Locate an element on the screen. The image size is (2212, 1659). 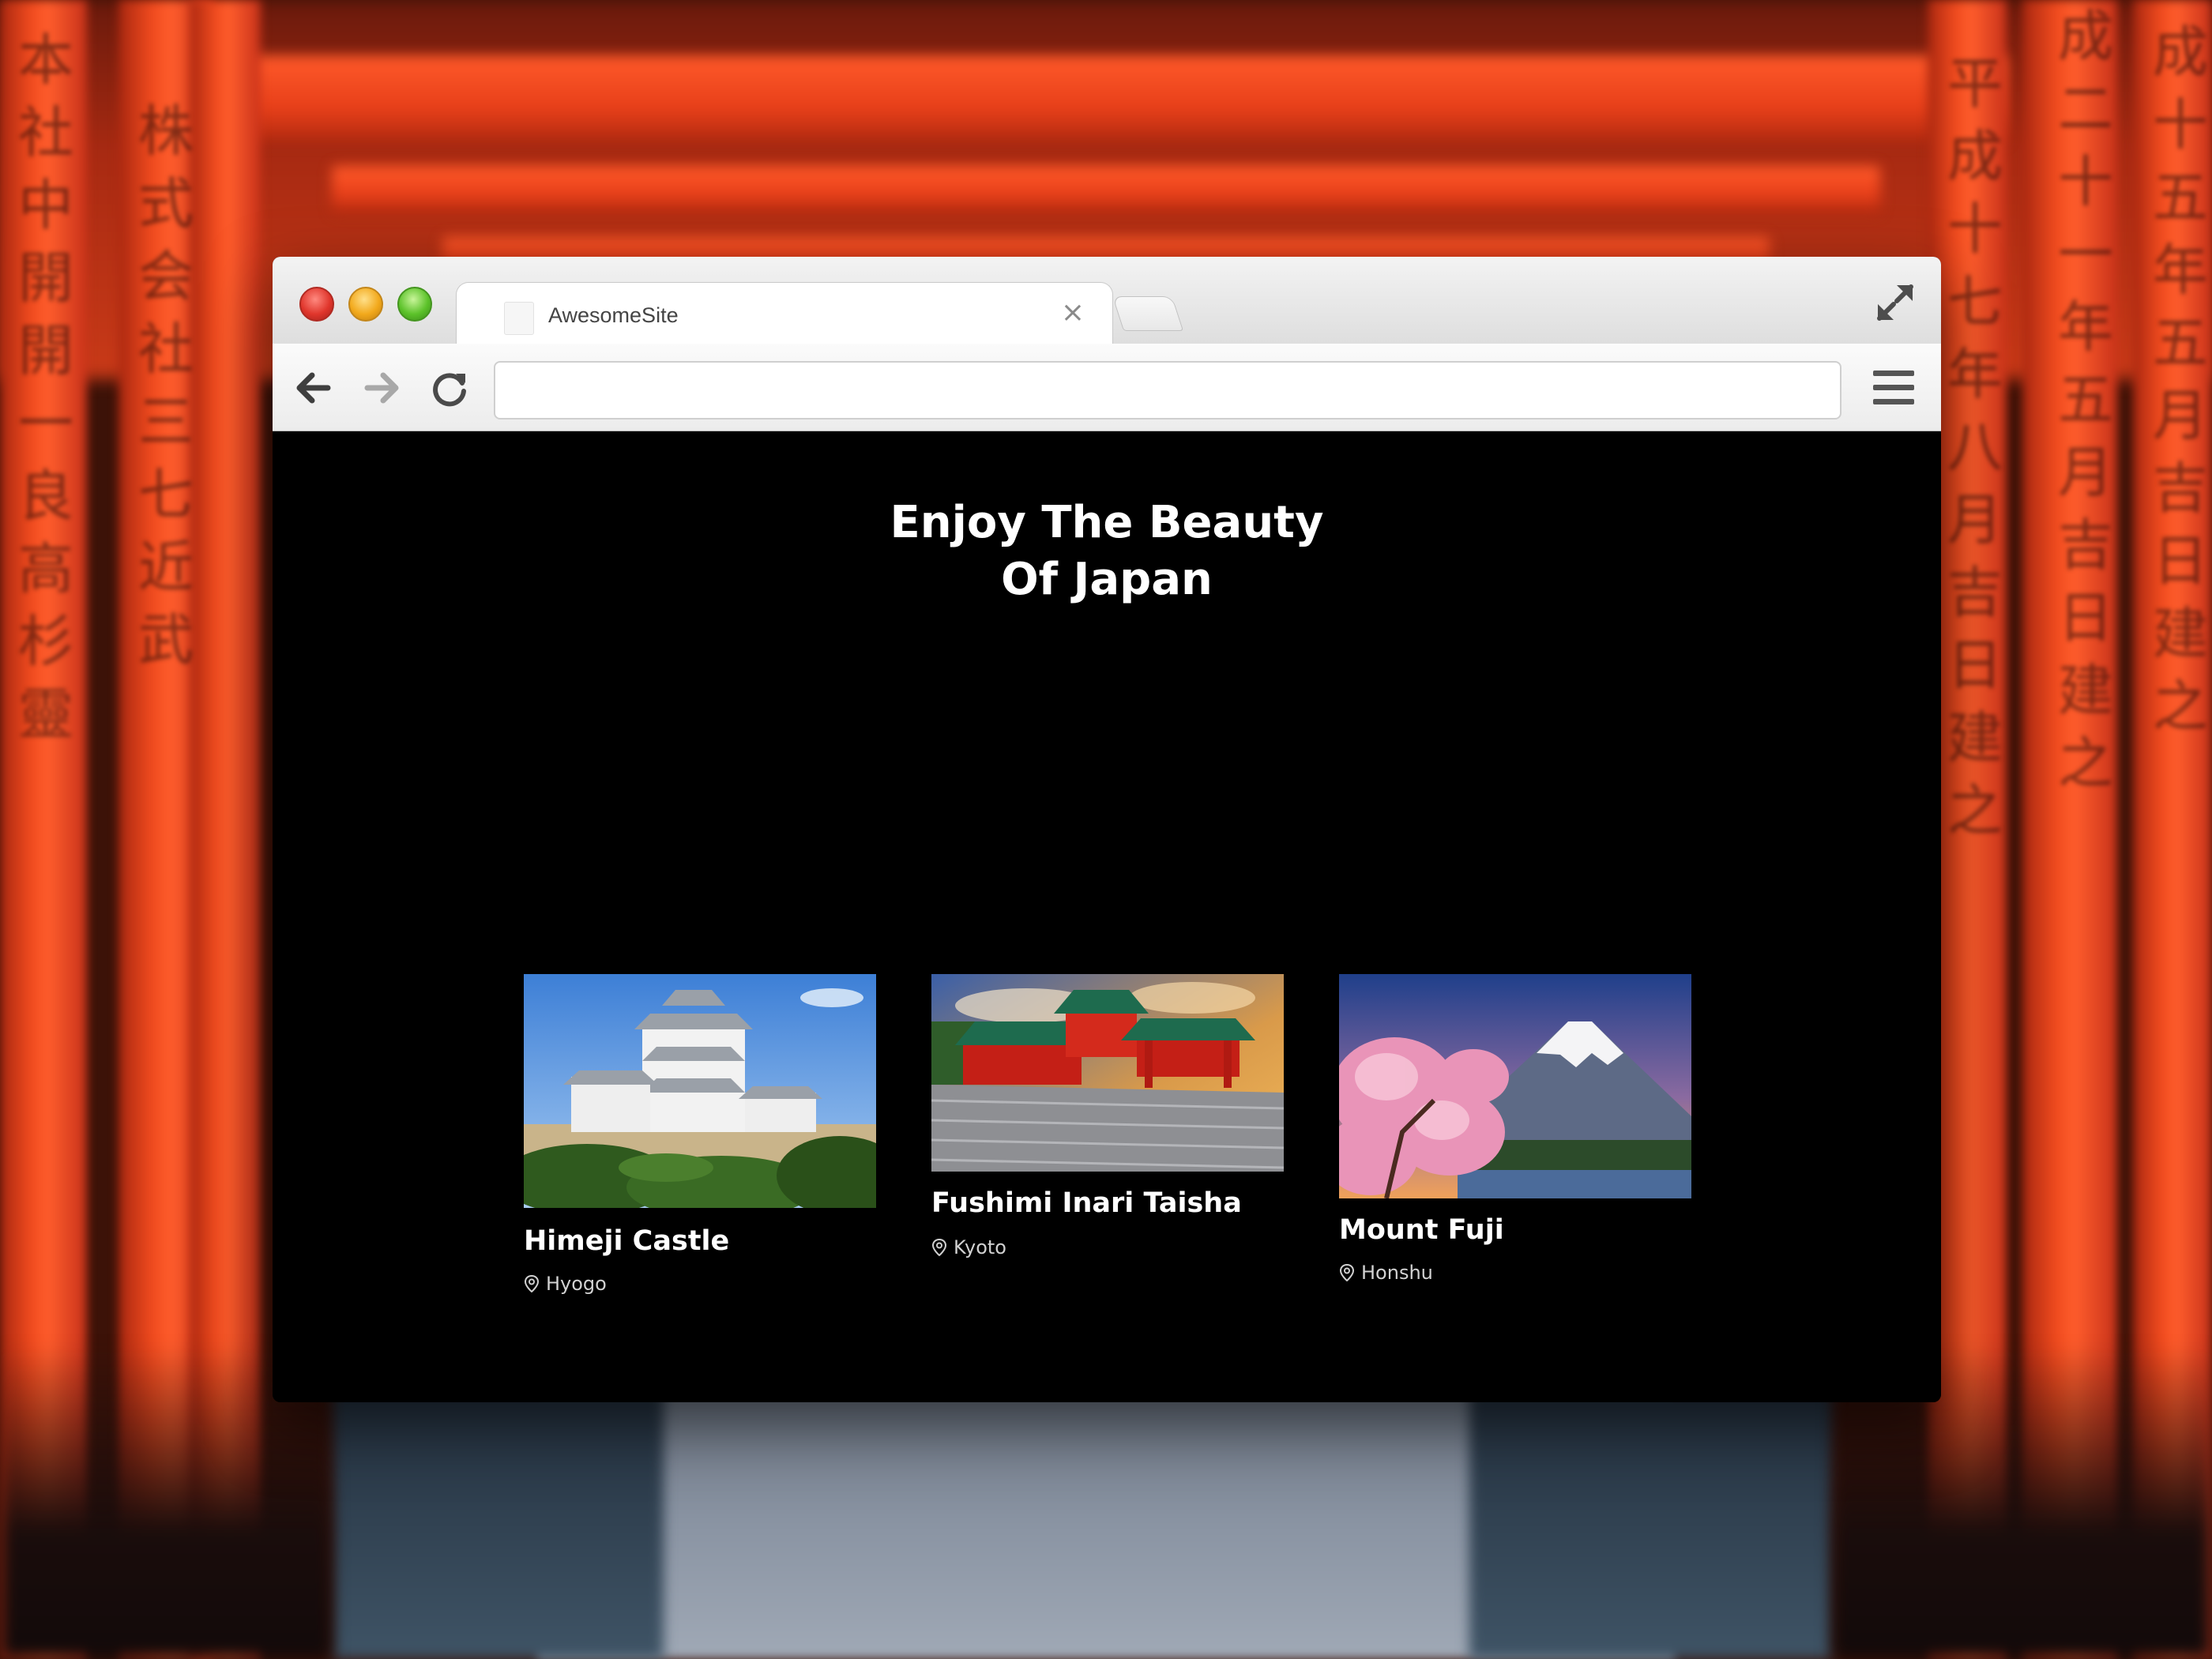
card-location: Honshu is located at coordinates (1386, 1273).